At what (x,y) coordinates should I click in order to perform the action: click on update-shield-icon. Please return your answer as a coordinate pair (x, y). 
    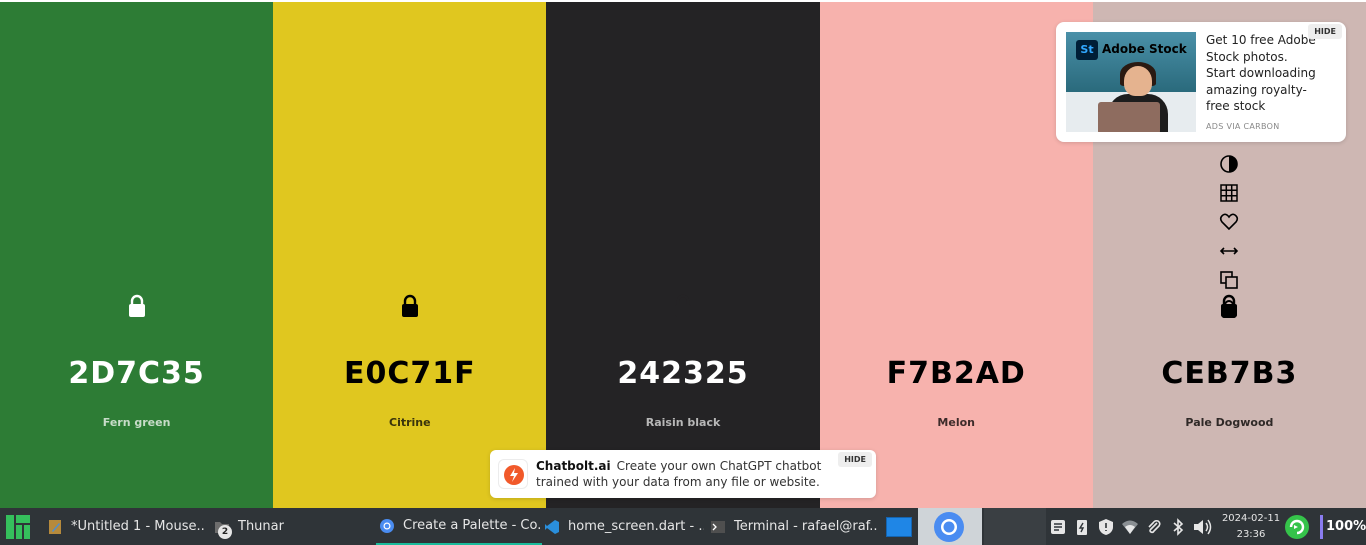
    Looking at the image, I should click on (1106, 527).